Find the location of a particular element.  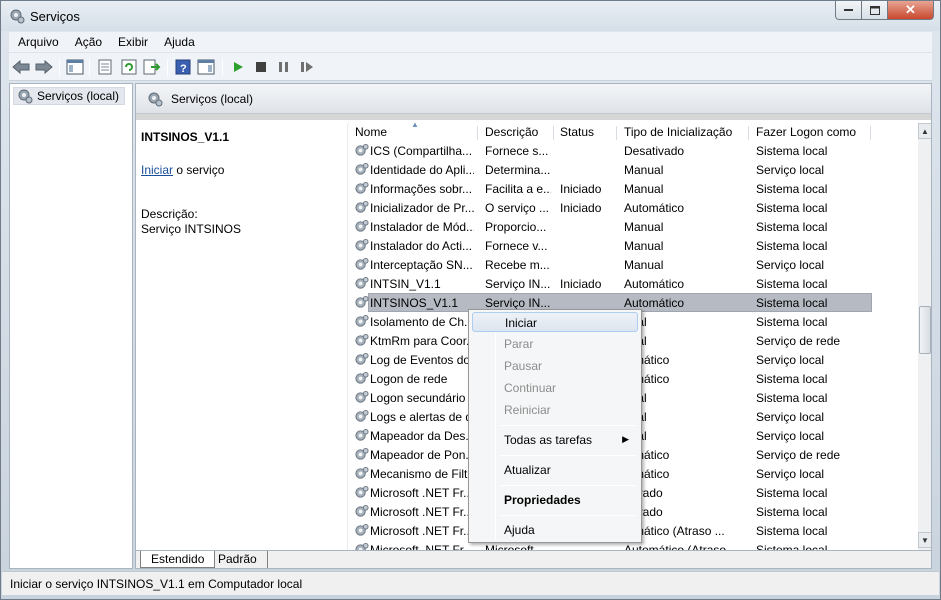

minimize-button is located at coordinates (848, 10).